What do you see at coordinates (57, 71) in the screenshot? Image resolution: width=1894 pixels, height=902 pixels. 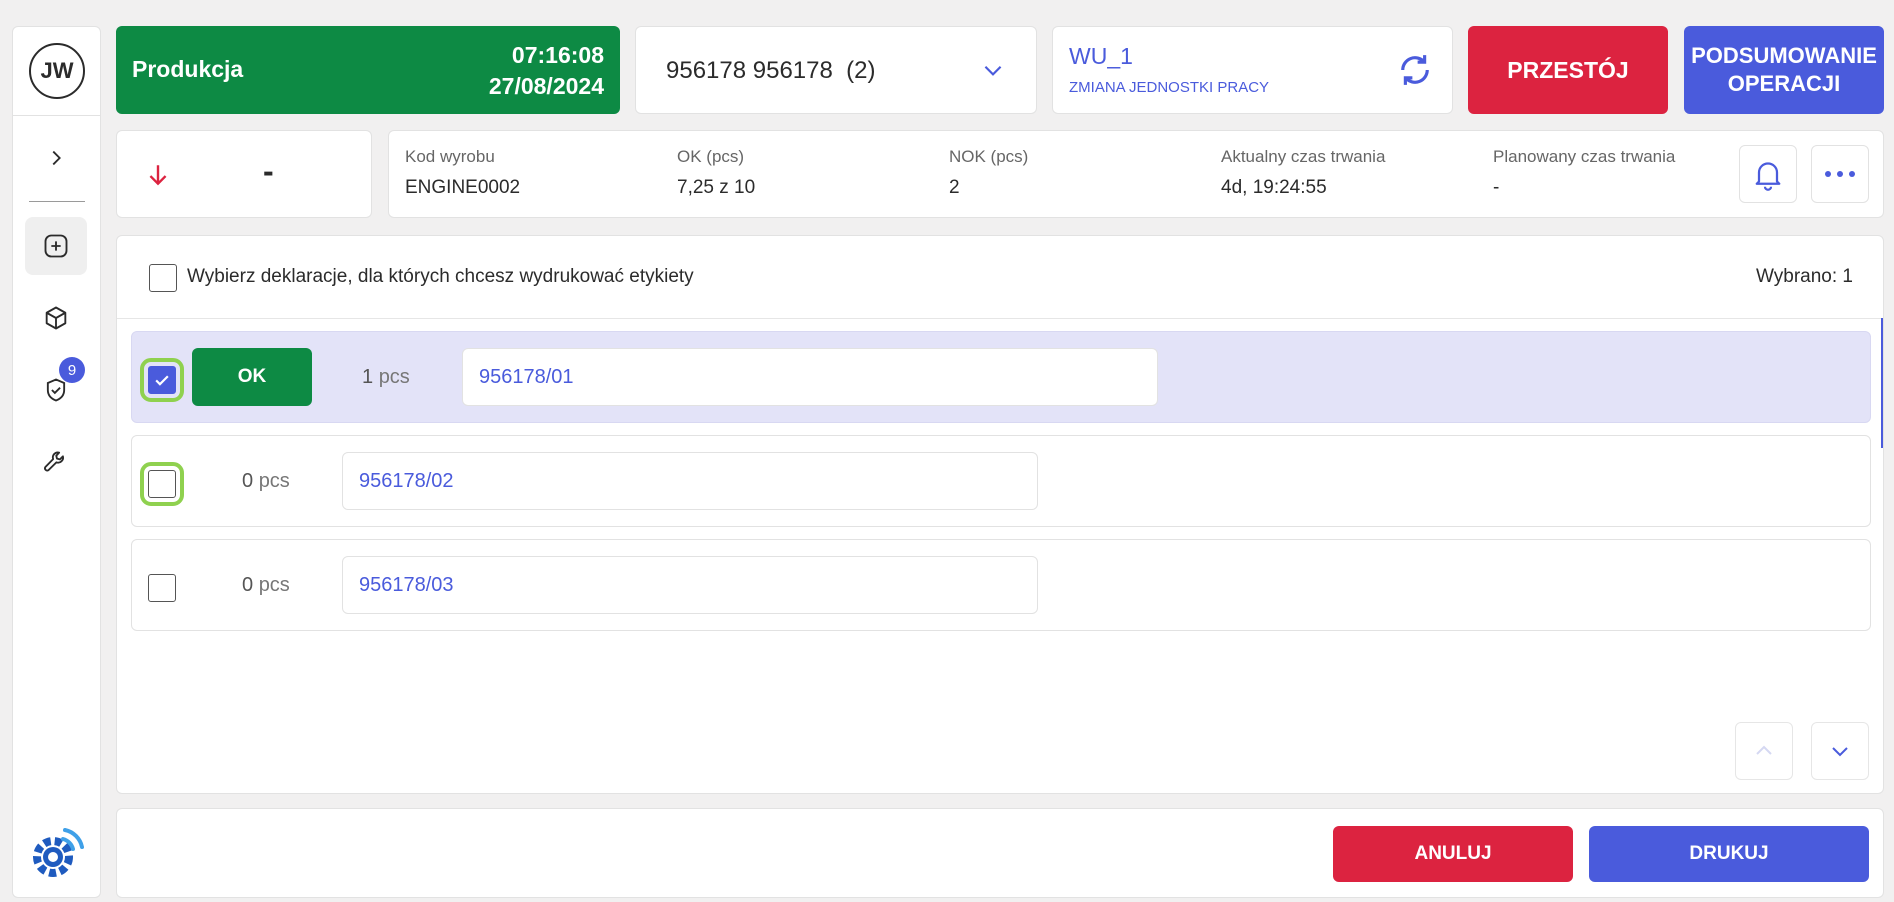 I see `avatar: JW` at bounding box center [57, 71].